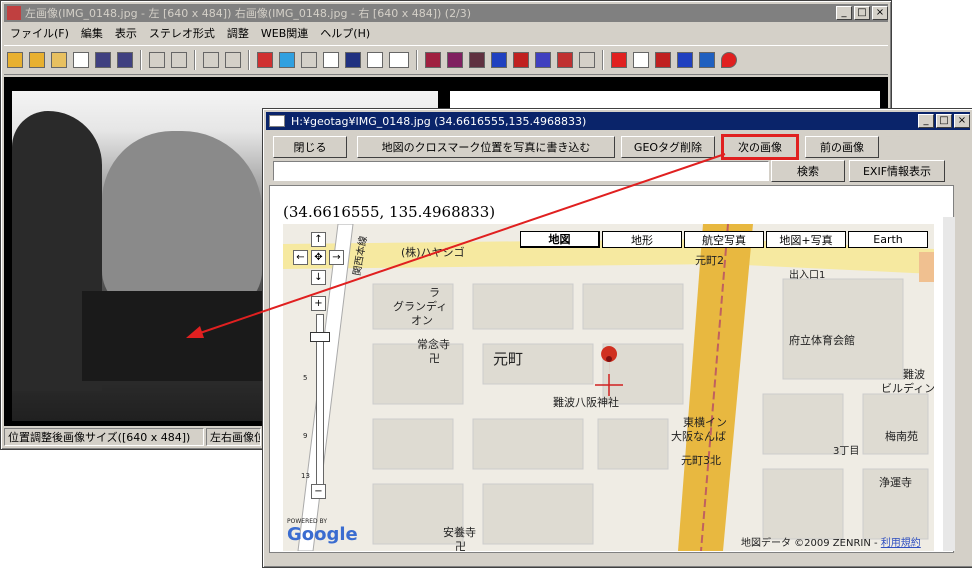 The width and height of the screenshot is (972, 568). Describe the element at coordinates (846, 451) in the screenshot. I see `label-chome3: 3丁目` at that location.